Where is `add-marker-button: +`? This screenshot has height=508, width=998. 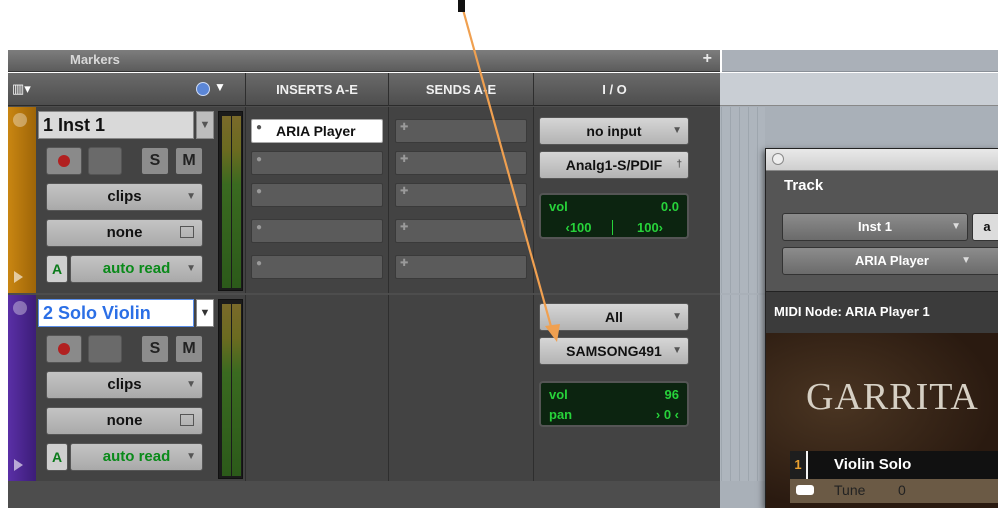
add-marker-button: + is located at coordinates (707, 59).